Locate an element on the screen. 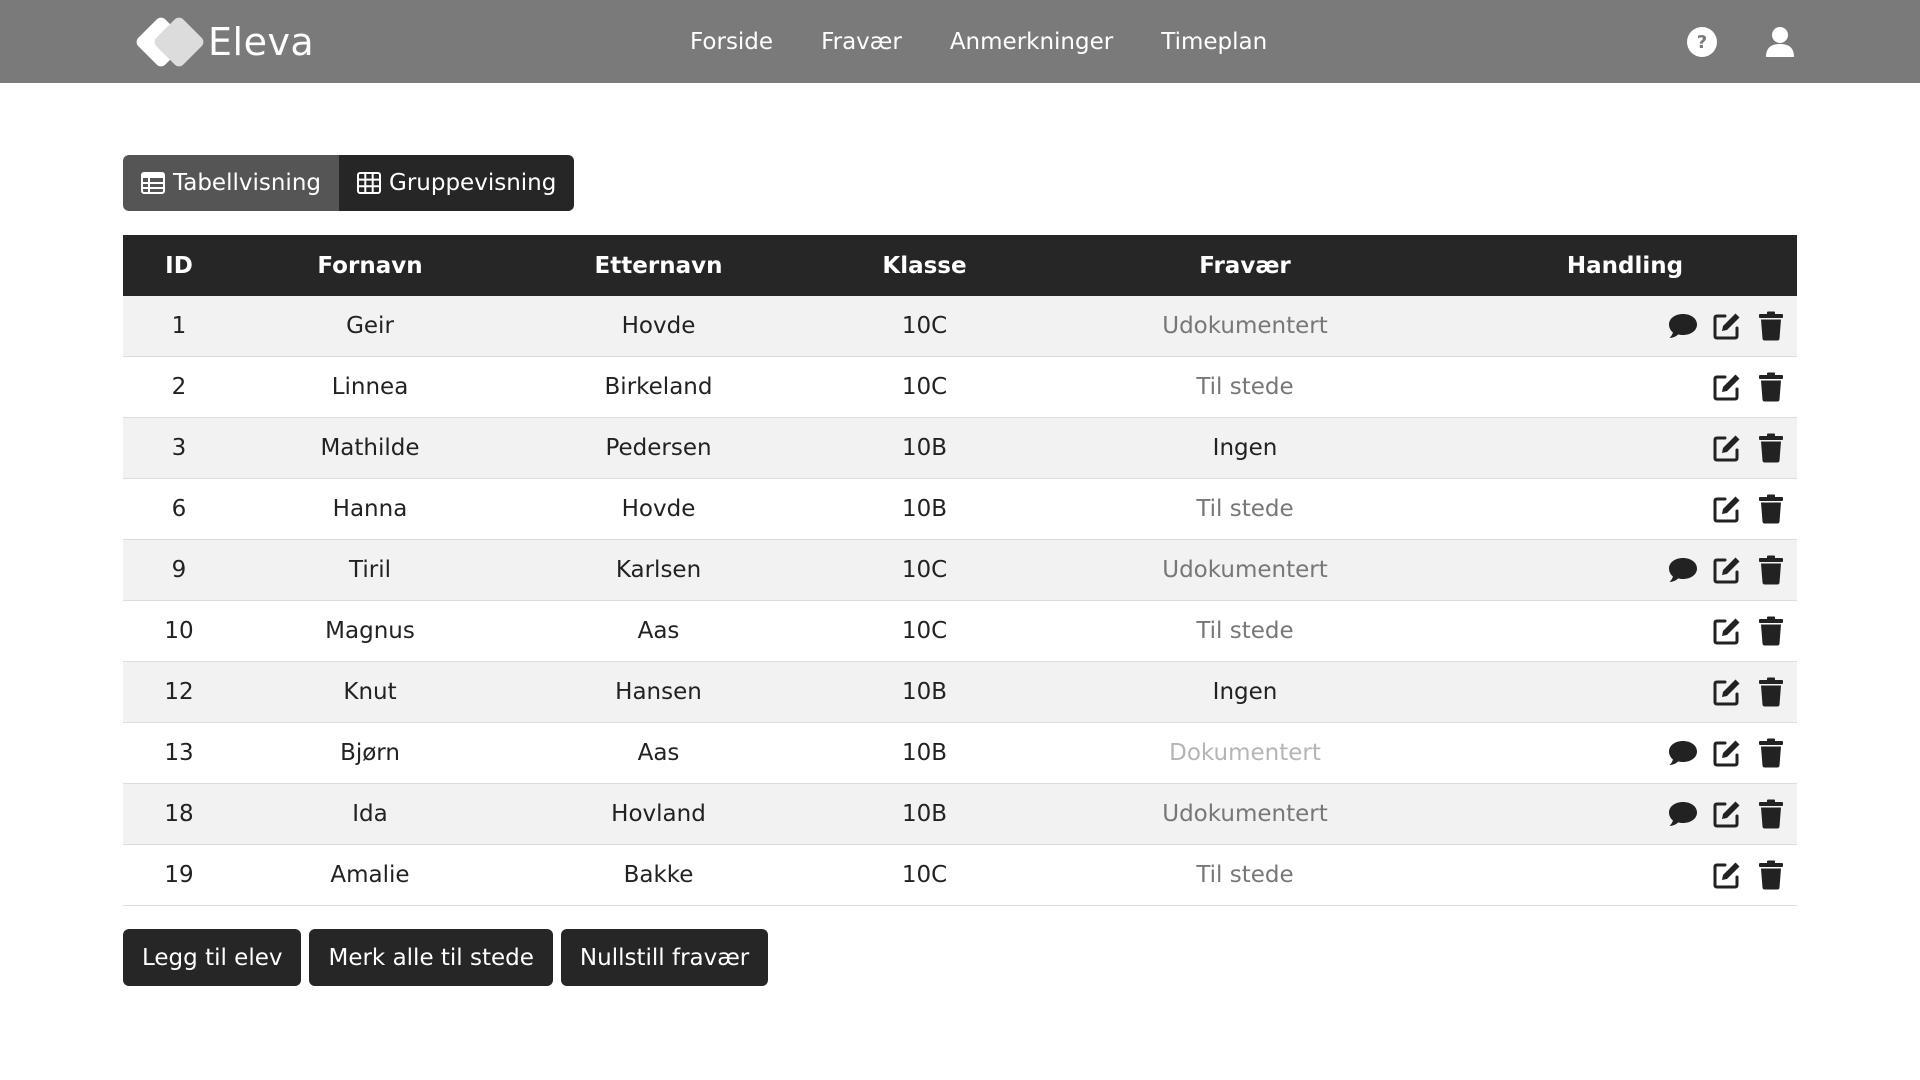  cell-id: 2 is located at coordinates (179, 387).